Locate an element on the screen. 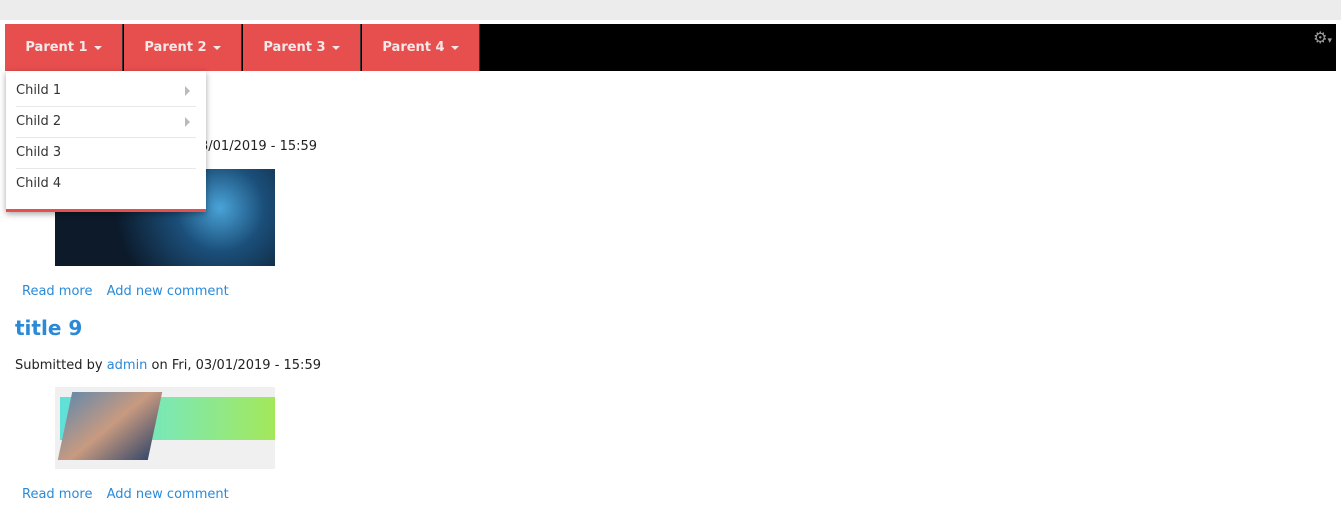 This screenshot has width=1341, height=523. nav-label: Parent 2 is located at coordinates (175, 47).